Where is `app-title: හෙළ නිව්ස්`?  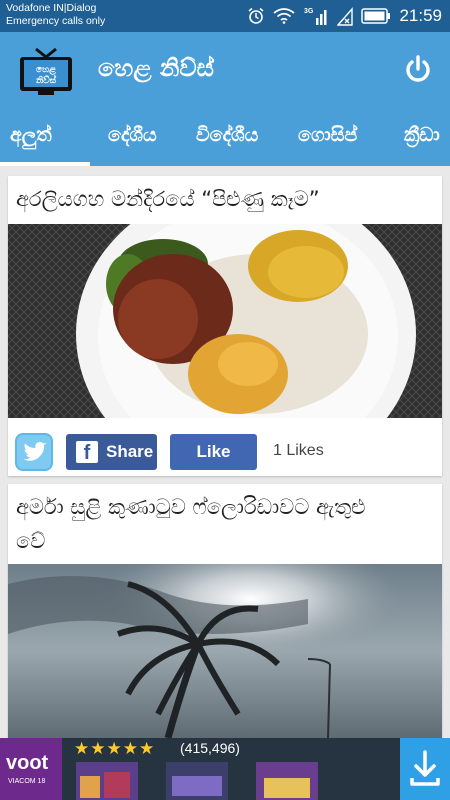 app-title: හෙළ නිව්ස් is located at coordinates (156, 68).